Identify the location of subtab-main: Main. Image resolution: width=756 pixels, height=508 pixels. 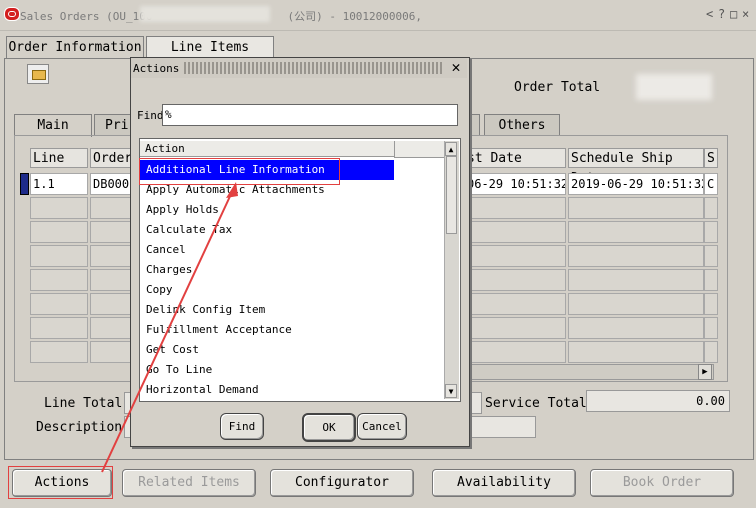
(53, 125).